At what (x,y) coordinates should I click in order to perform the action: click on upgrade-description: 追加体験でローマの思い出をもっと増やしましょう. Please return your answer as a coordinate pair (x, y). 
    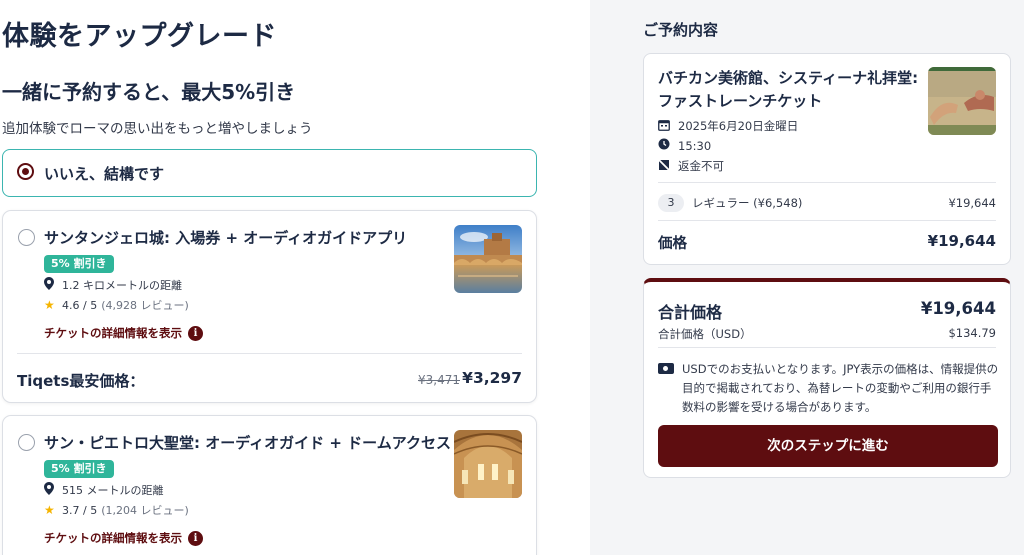
    Looking at the image, I should click on (157, 129).